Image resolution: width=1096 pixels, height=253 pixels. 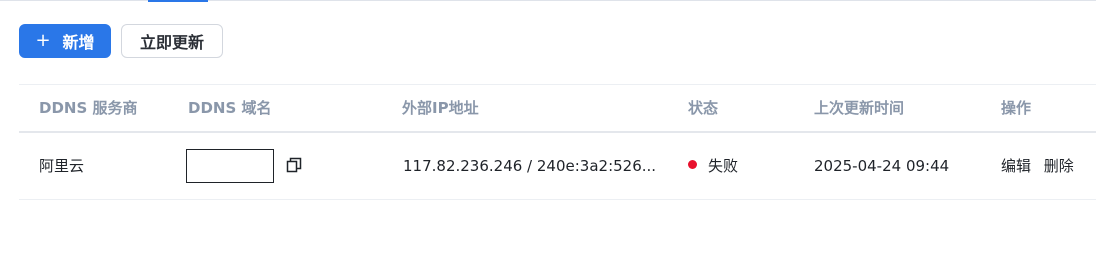 What do you see at coordinates (294, 165) in the screenshot?
I see `copy-icon` at bounding box center [294, 165].